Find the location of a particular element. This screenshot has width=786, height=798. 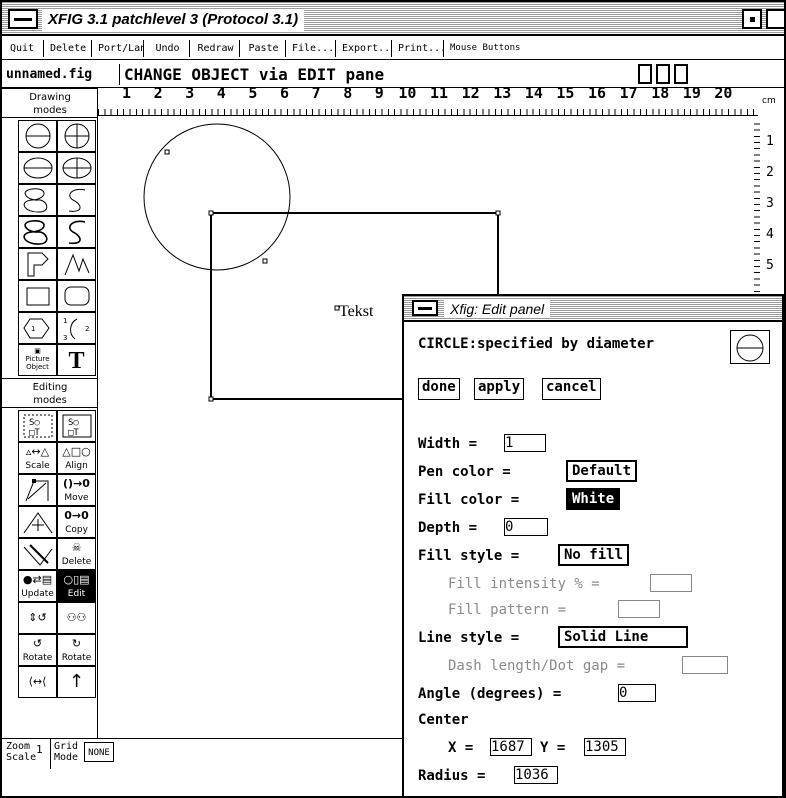

angle-field: 0 is located at coordinates (637, 693).